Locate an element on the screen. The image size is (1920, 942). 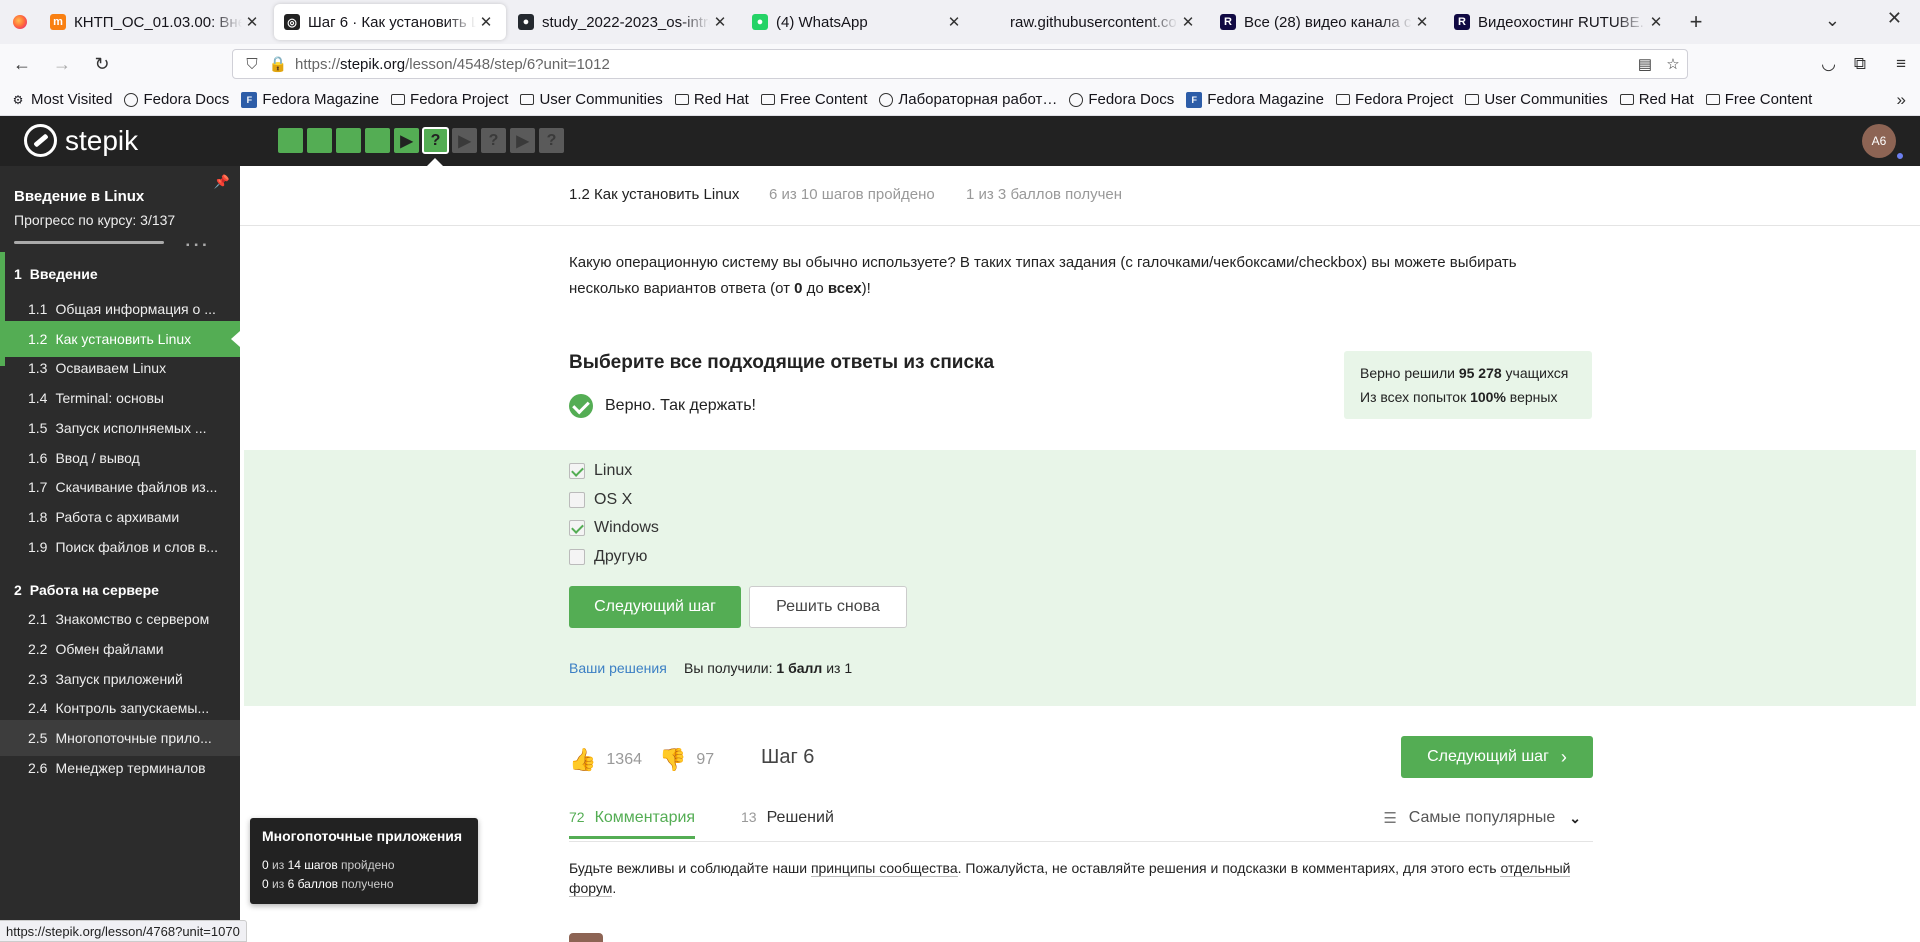
browser-tab: ● (4) WhatsApp ✕ is located at coordinates (858, 22).